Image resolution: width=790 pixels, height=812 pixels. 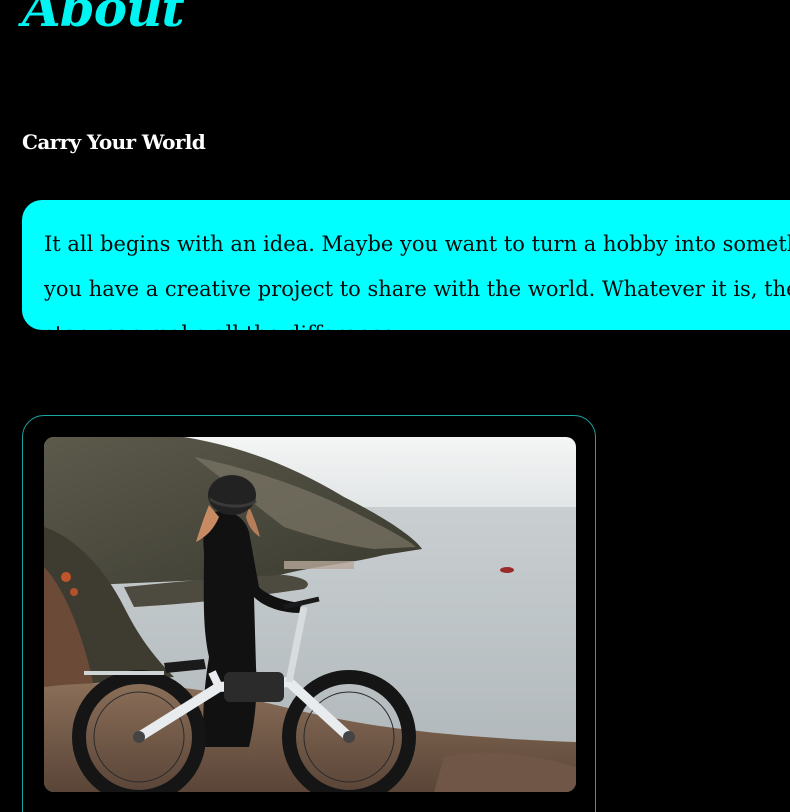 I want to click on page-subtitle: Carry Your World, so click(x=114, y=142).